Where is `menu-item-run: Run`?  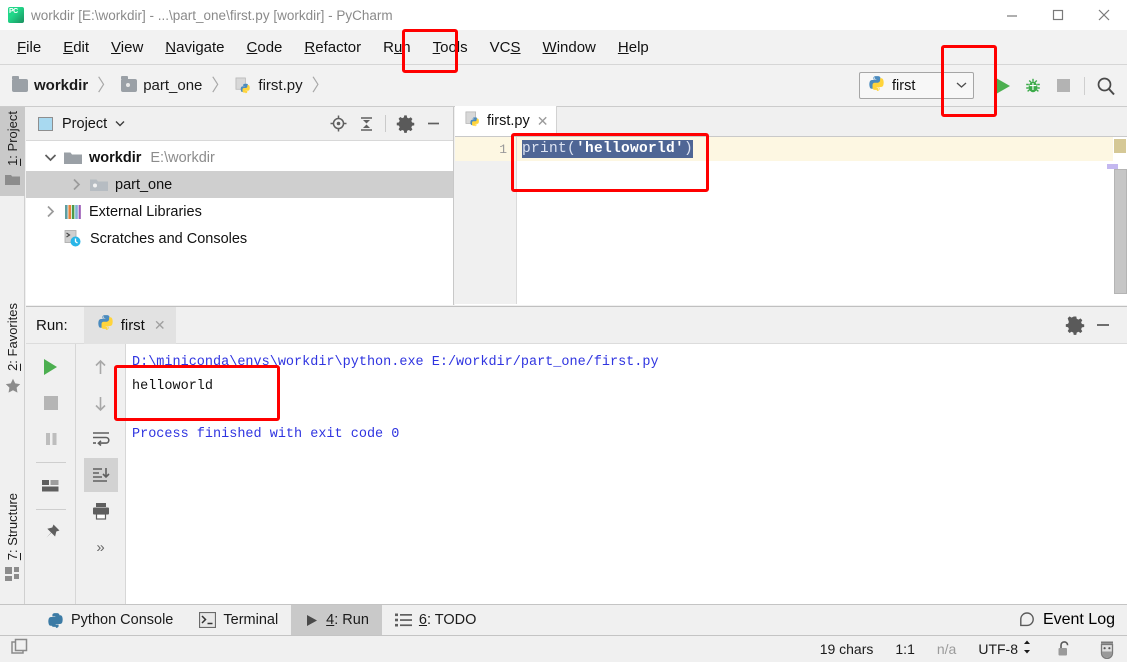 menu-item-run: Run is located at coordinates (397, 47).